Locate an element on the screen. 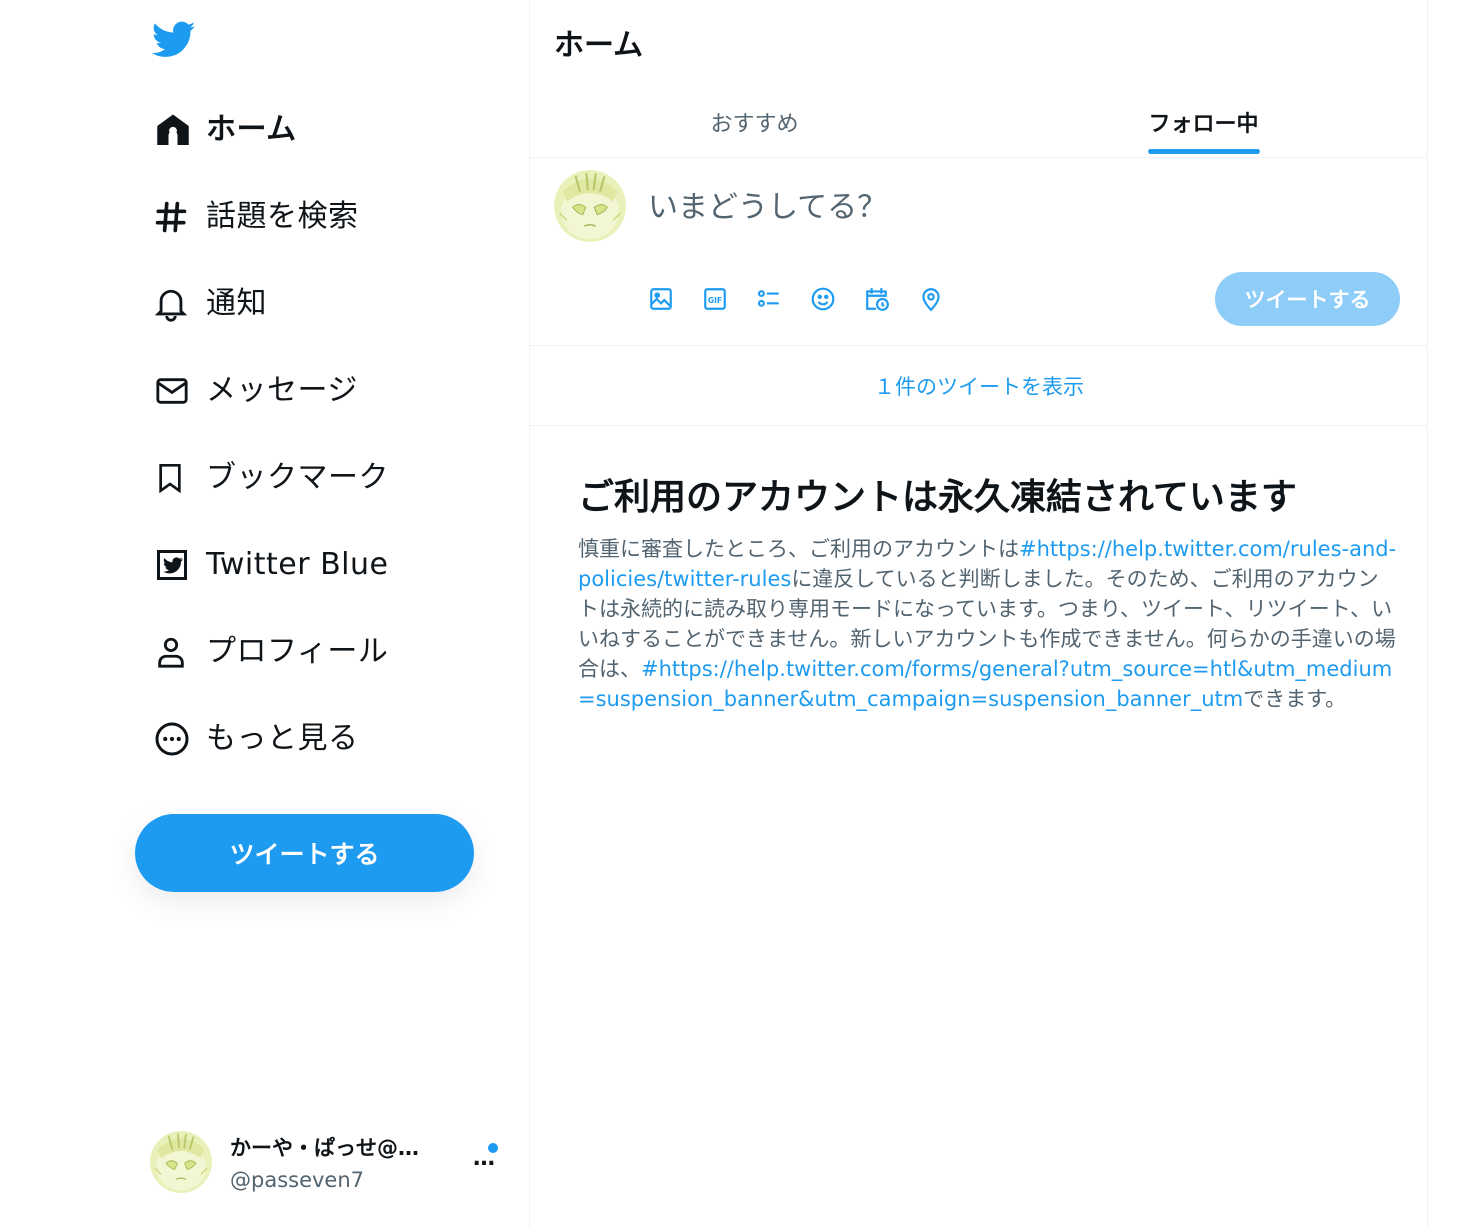 This screenshot has width=1475, height=1228. twitter-logo is located at coordinates (174, 40).